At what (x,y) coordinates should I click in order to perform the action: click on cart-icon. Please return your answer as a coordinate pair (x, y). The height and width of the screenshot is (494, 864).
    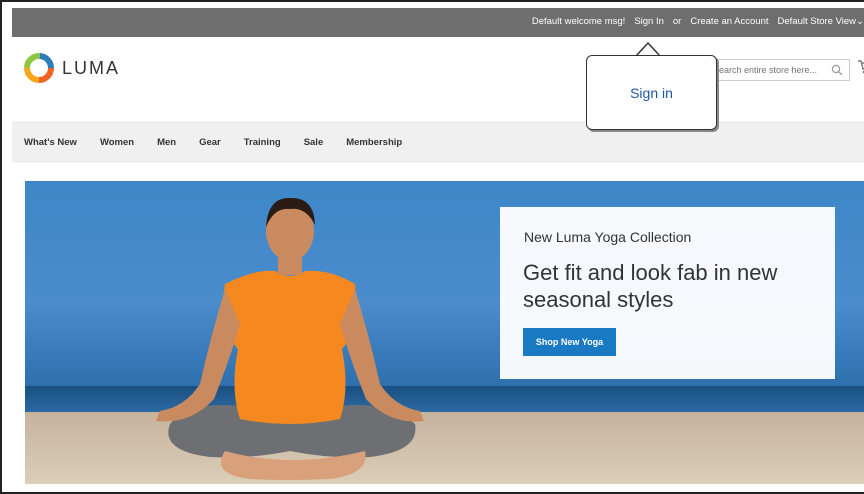
    Looking at the image, I should click on (861, 67).